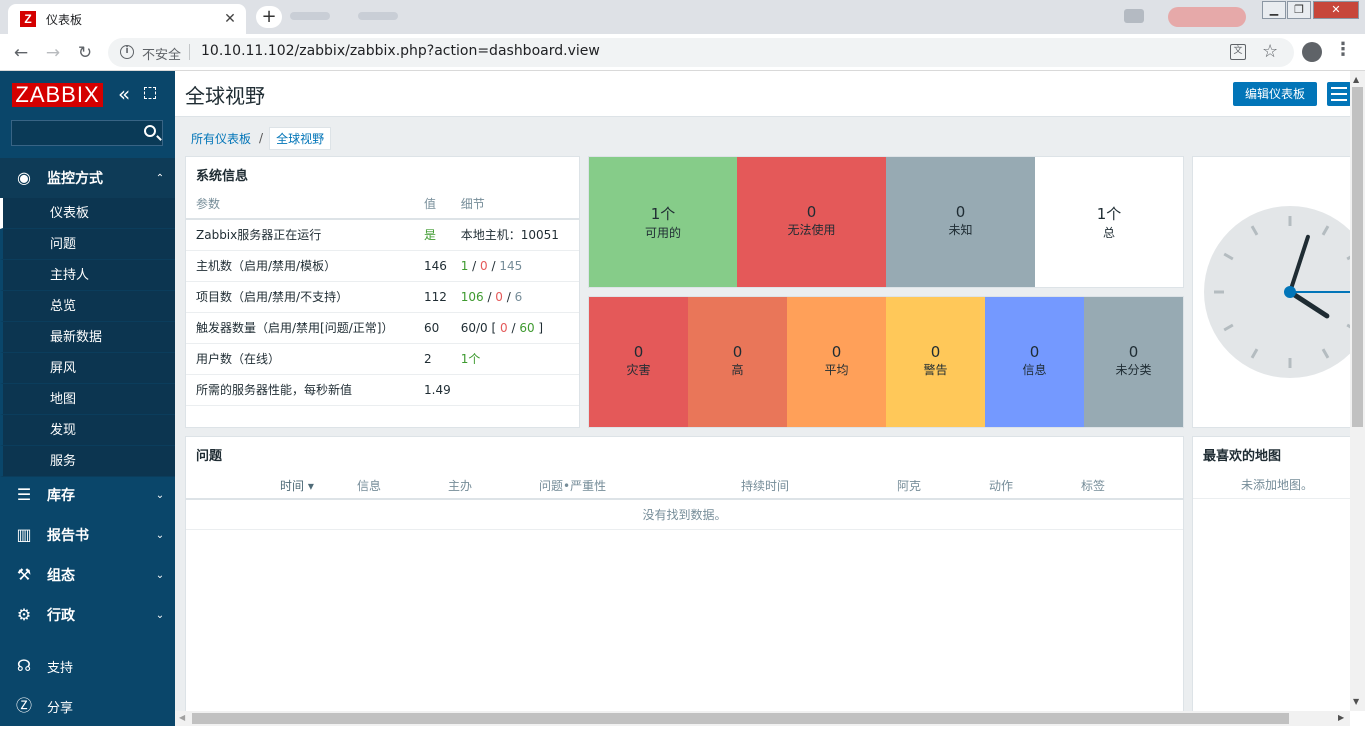 The image size is (1365, 730). I want to click on submenu-problems: 问题, so click(87, 244).